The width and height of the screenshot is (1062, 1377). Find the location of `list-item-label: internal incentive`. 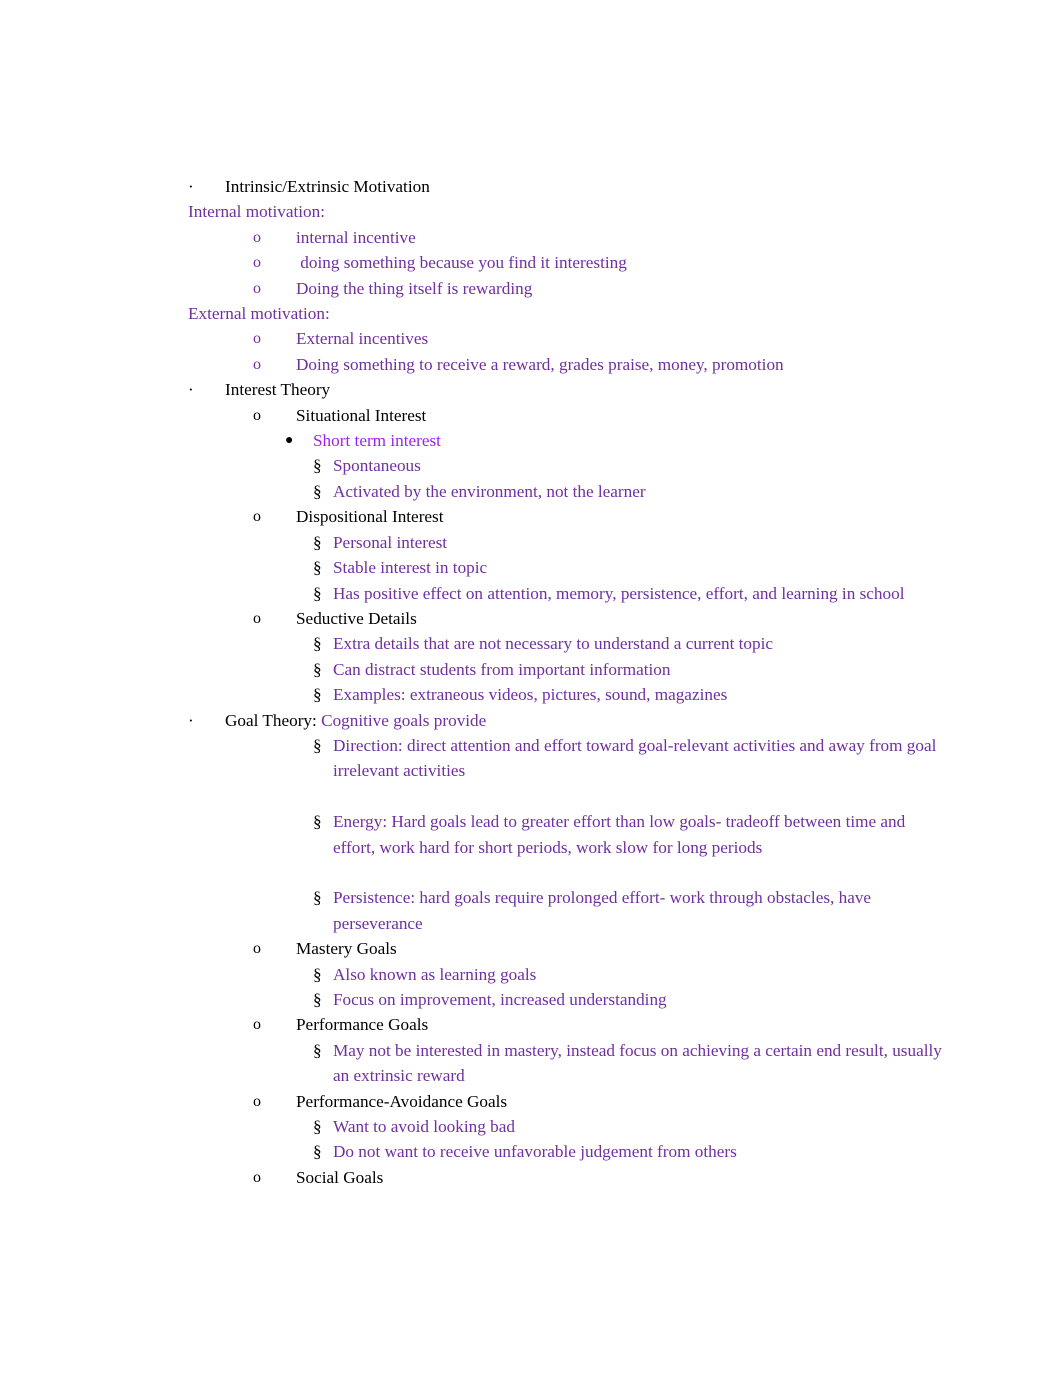

list-item-label: internal incentive is located at coordinates (356, 237).